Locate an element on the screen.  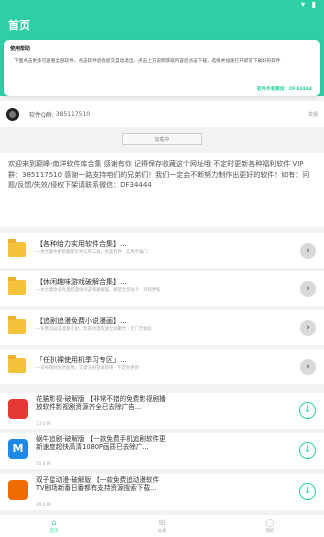
app-size: 35.8 M is located at coordinates (43, 464).